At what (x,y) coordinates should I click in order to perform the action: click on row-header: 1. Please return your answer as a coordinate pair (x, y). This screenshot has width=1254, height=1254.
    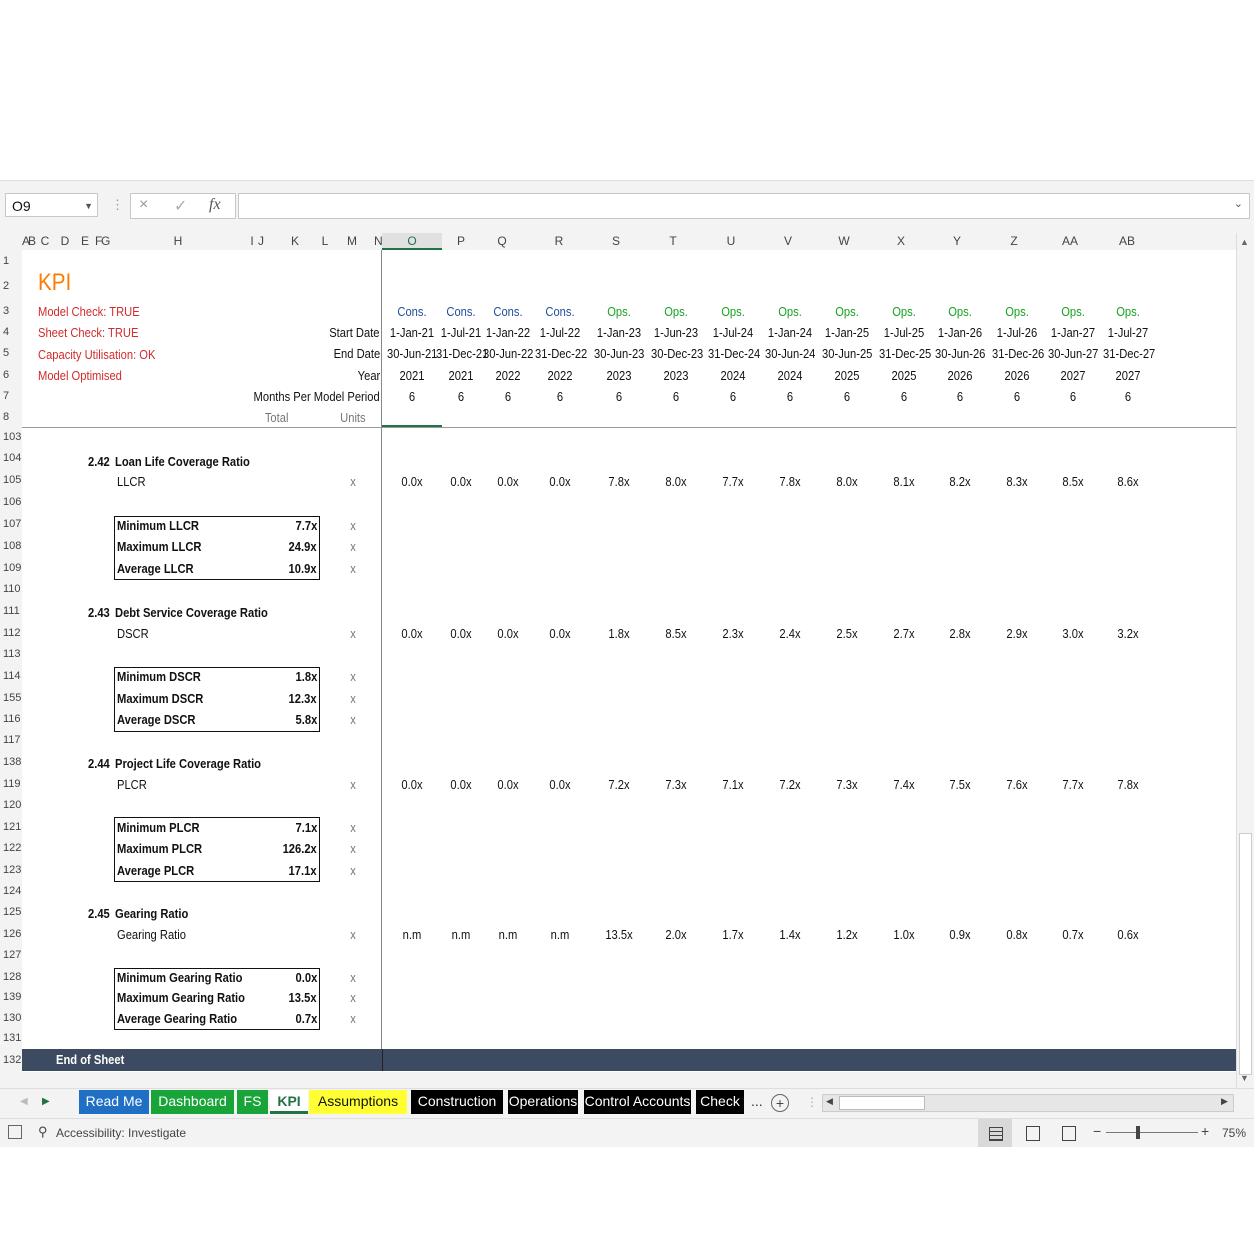
    Looking at the image, I should click on (11, 261).